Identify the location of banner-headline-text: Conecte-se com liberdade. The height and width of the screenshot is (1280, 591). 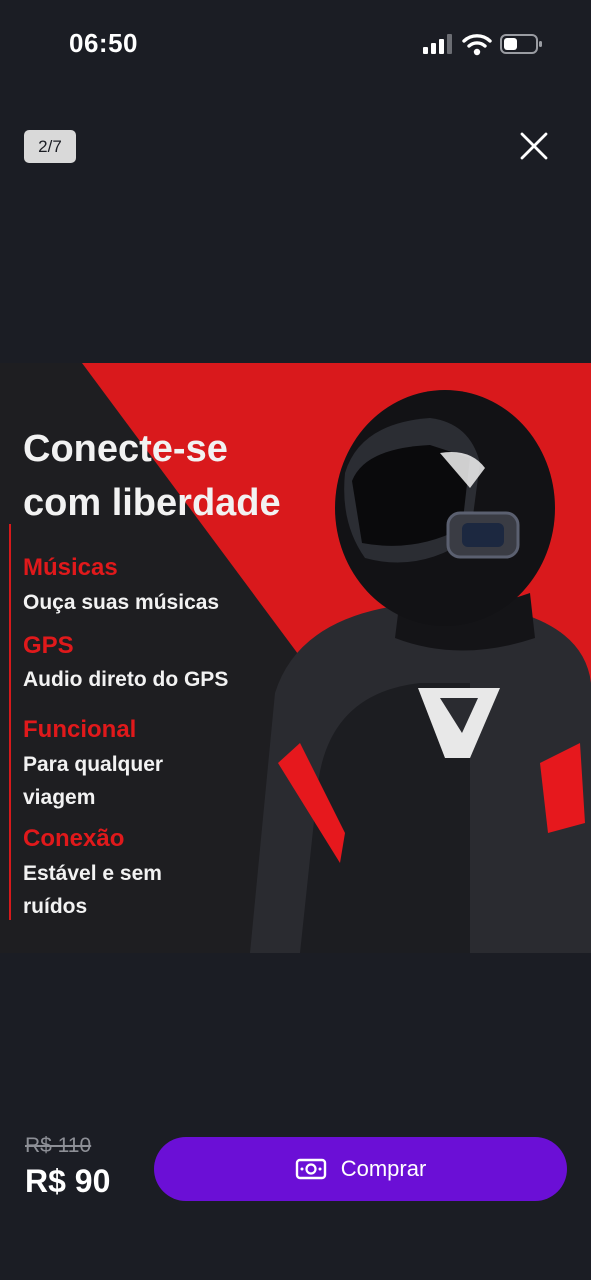
(152, 476).